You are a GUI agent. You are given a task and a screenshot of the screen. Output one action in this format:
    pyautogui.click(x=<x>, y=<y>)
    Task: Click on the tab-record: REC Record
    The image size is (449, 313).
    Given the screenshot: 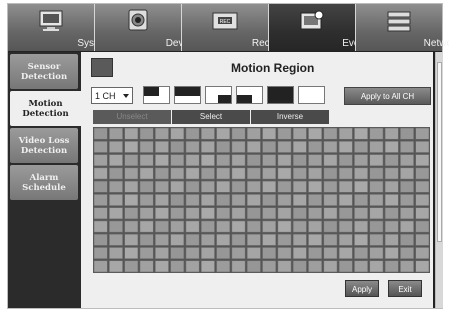 What is the action you would take?
    pyautogui.click(x=233, y=27)
    